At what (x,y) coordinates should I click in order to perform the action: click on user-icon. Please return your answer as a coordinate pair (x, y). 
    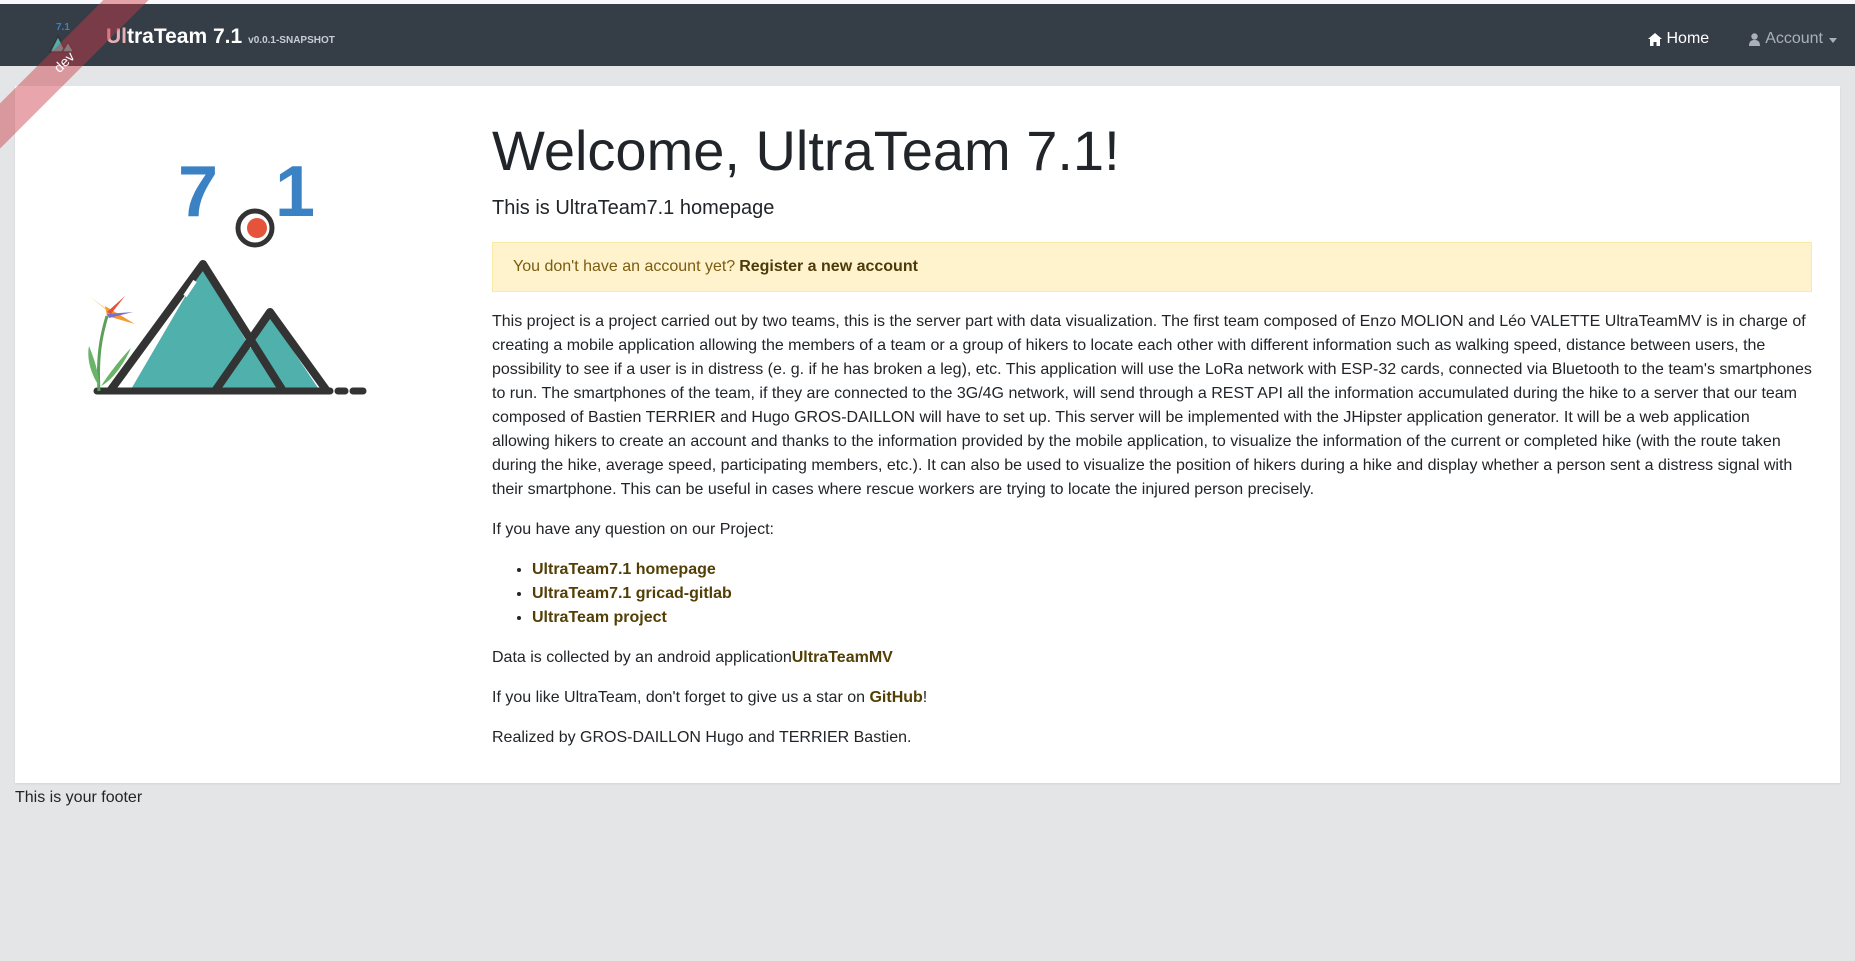
    Looking at the image, I should click on (1755, 39).